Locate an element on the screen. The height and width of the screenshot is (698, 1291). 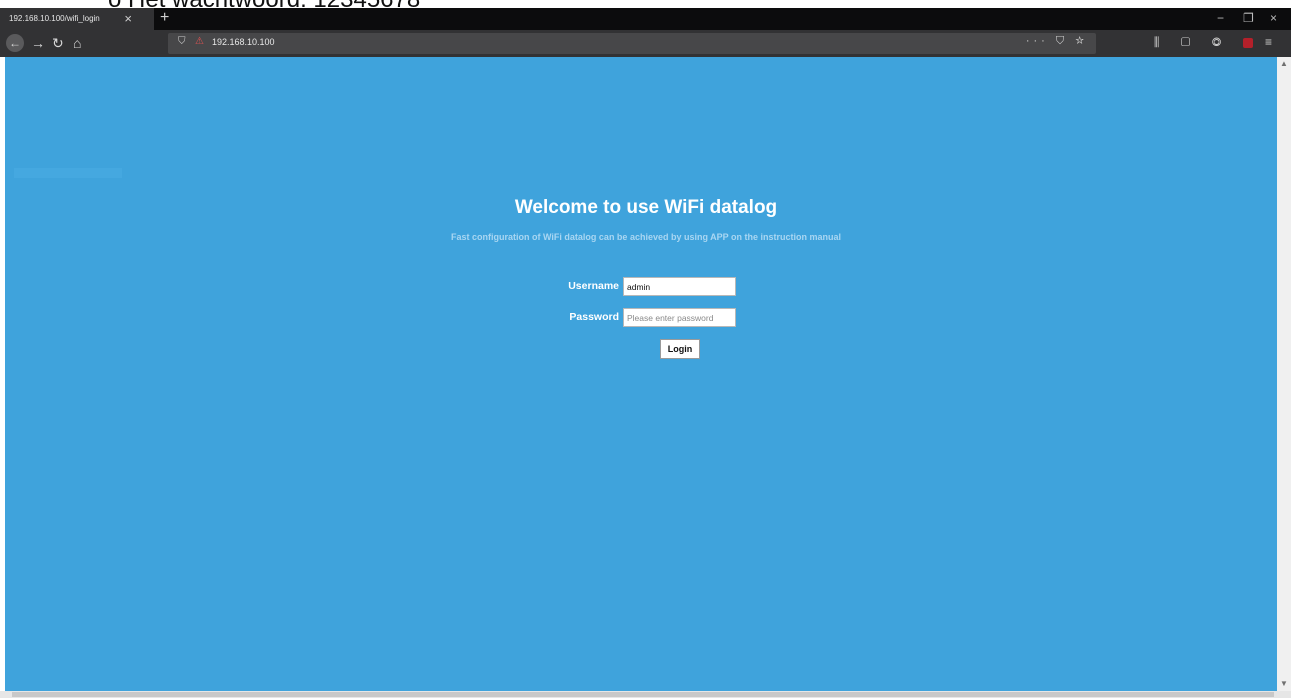
horizontal-scrollbar is located at coordinates (645, 694).